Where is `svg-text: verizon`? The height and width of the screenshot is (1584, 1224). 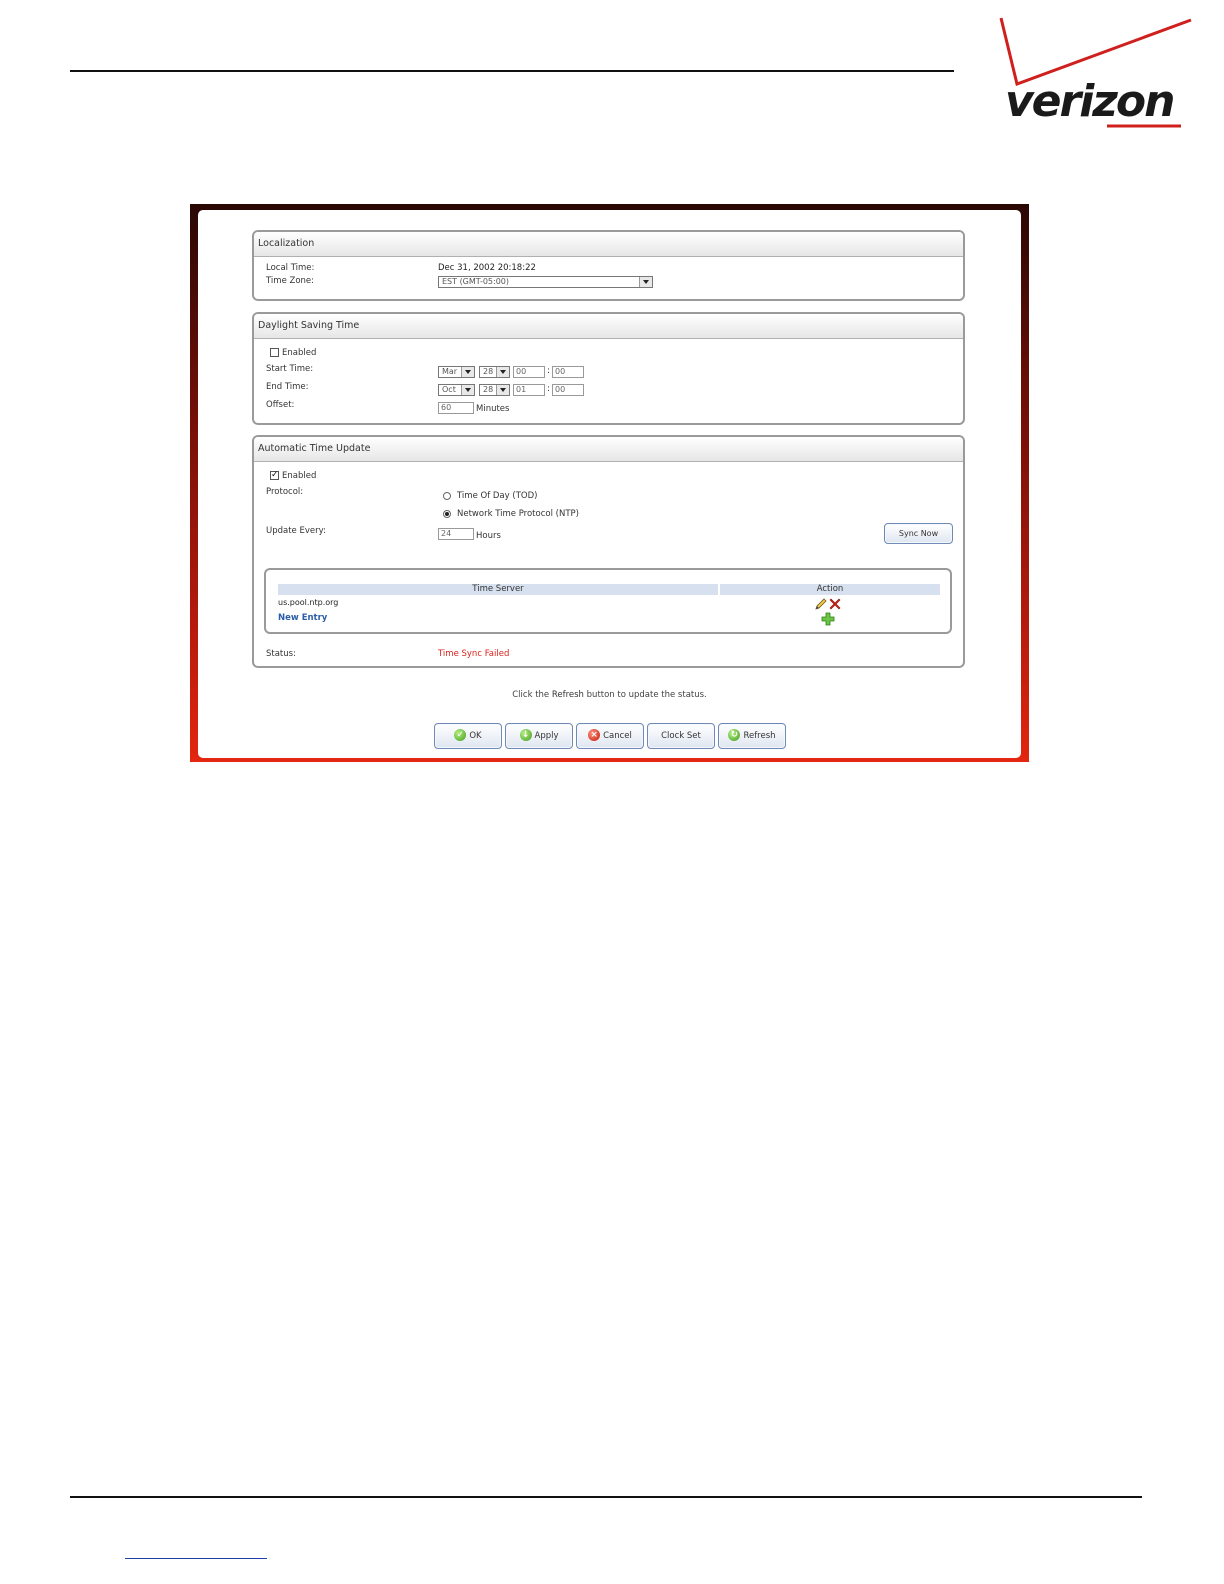 svg-text: verizon is located at coordinates (1089, 101).